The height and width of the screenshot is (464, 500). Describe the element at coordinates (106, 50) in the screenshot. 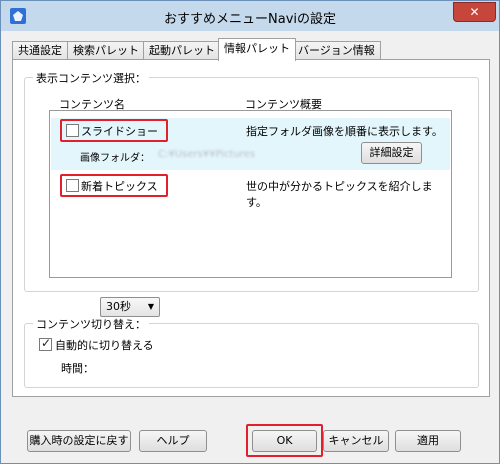

I see `tab-search-palette: 検索パレット` at that location.